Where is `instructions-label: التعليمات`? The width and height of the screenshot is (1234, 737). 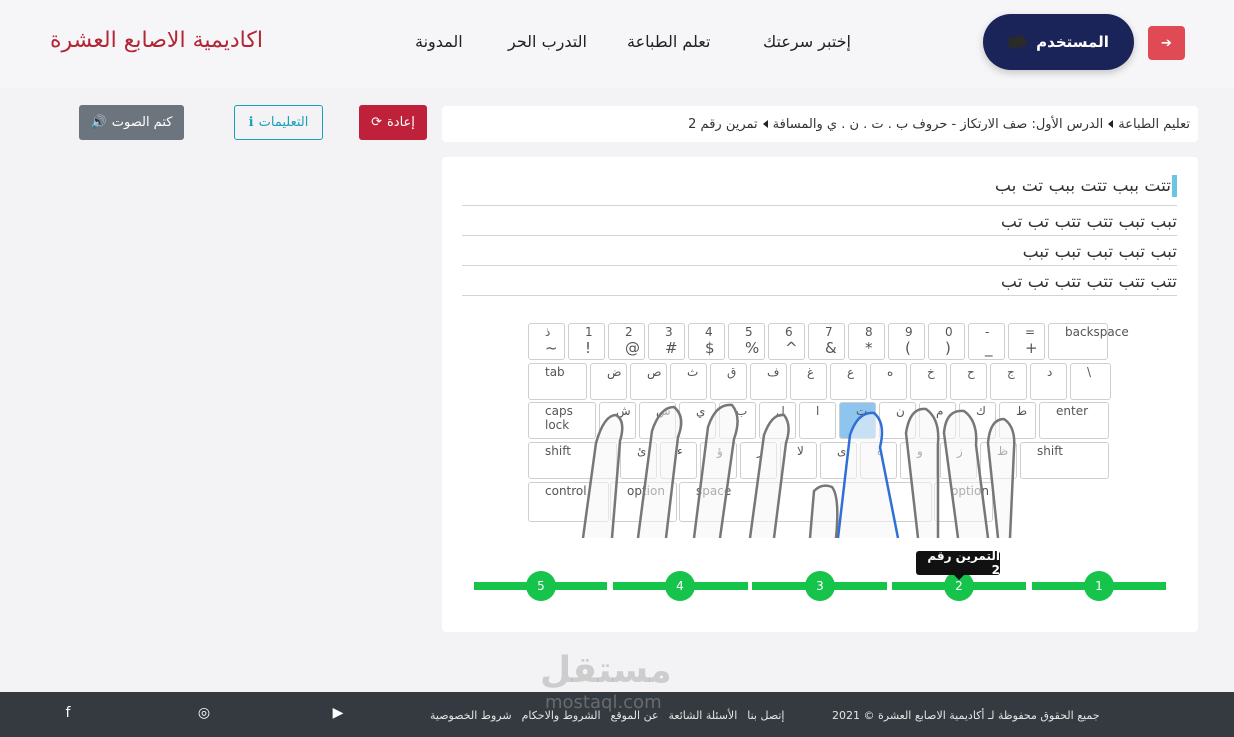
instructions-label: التعليمات is located at coordinates (283, 122).